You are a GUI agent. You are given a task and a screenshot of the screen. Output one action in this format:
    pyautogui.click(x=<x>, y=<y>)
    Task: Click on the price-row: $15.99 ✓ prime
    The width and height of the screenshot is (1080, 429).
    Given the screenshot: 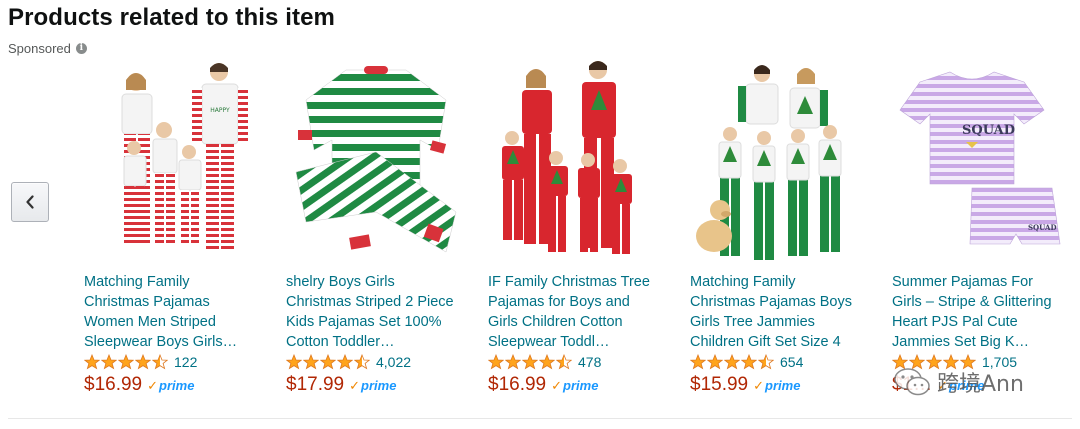 What is the action you would take?
    pyautogui.click(x=745, y=385)
    